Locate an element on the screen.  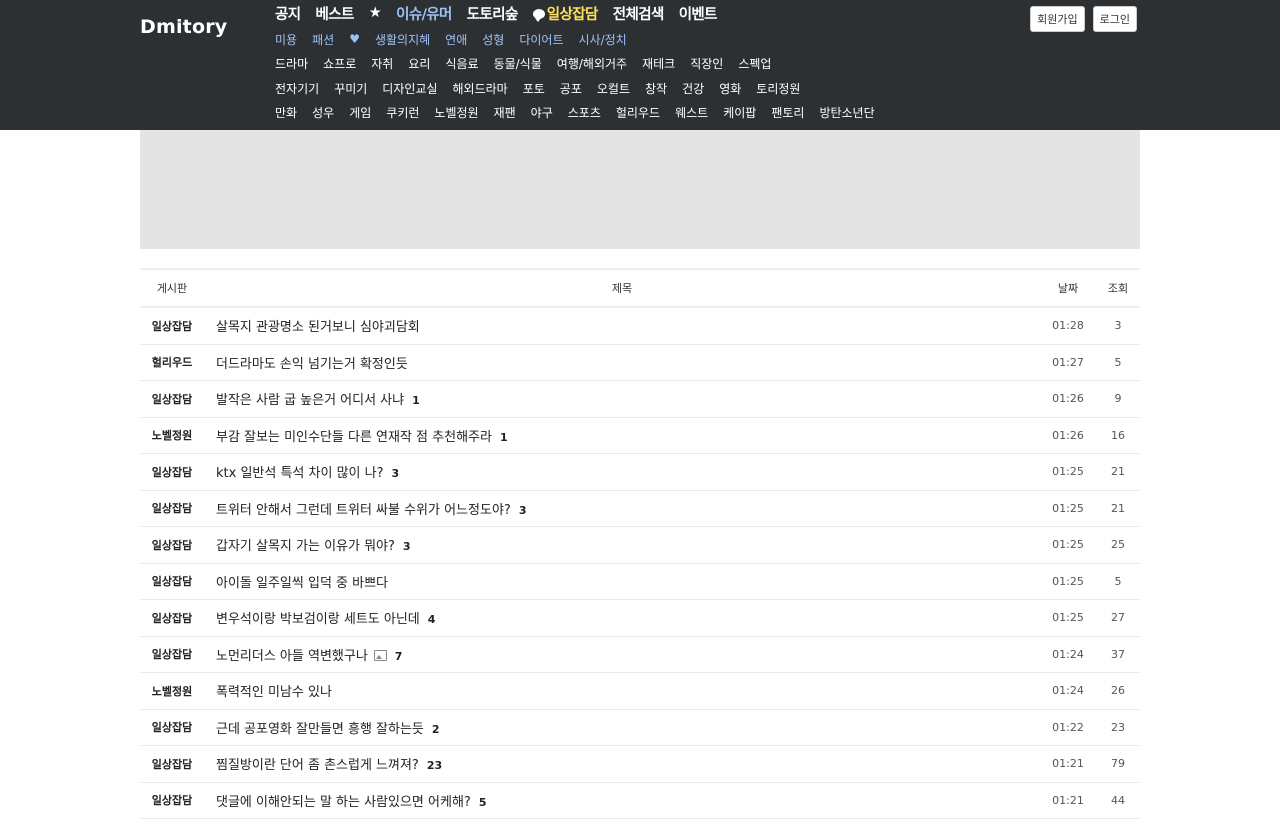
main-nav-item-1: 베스트 is located at coordinates (334, 13).